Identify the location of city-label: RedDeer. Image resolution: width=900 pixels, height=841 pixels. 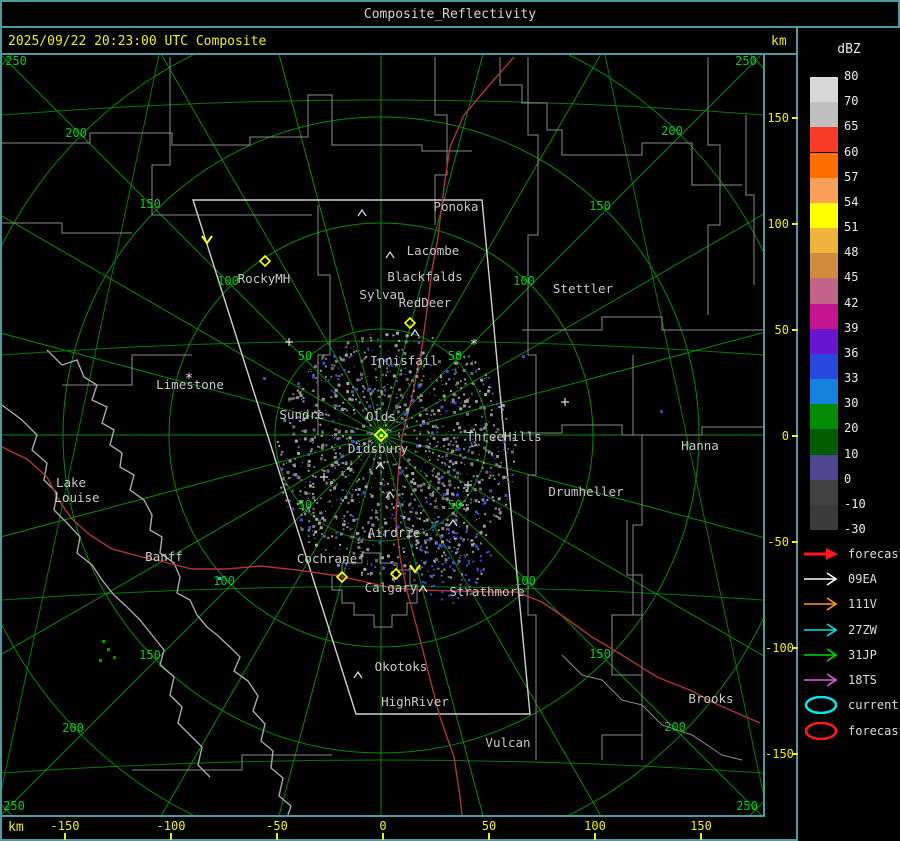
(425, 302).